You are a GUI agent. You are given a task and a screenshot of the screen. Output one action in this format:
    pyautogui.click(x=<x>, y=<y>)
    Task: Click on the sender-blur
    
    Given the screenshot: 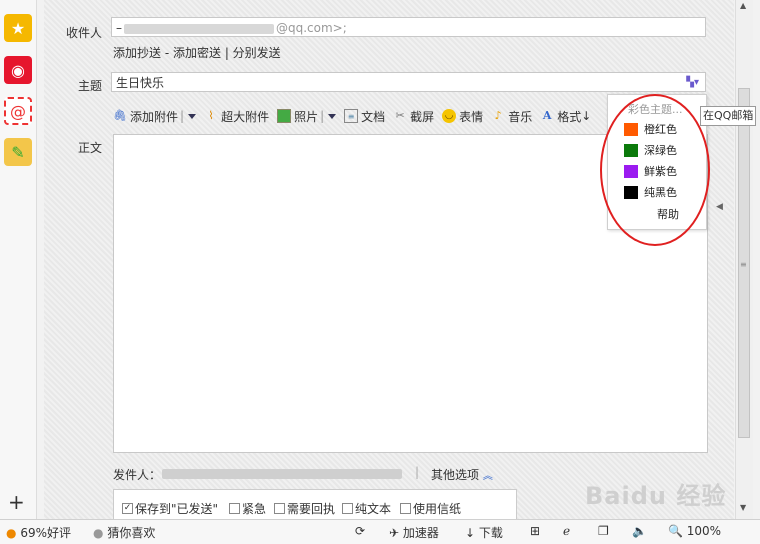 What is the action you would take?
    pyautogui.click(x=282, y=473)
    